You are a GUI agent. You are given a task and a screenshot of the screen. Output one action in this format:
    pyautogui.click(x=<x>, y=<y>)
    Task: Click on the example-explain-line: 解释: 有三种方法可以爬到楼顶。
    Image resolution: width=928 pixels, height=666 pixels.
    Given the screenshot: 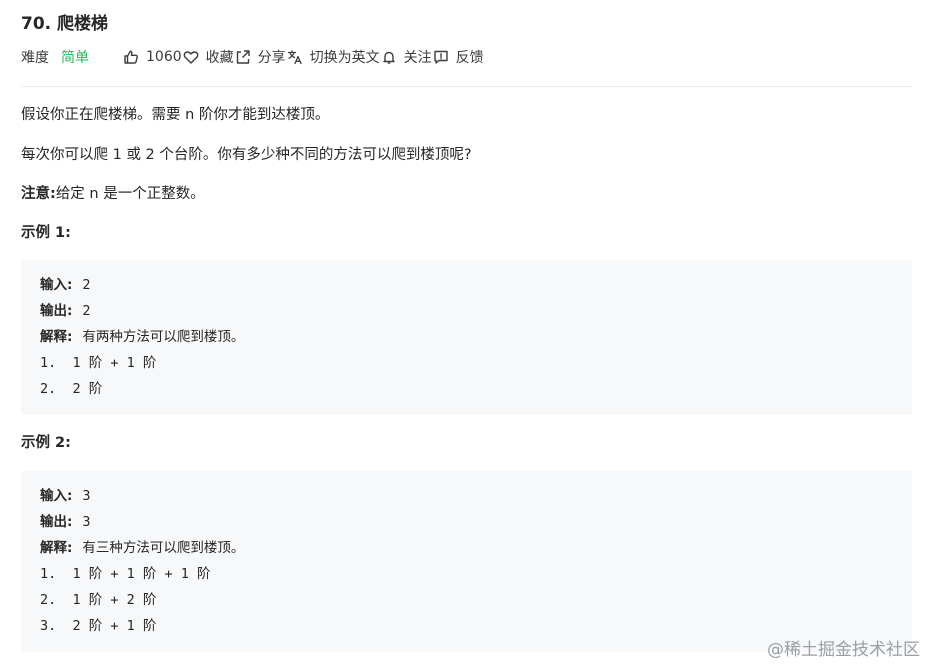 What is the action you would take?
    pyautogui.click(x=142, y=548)
    